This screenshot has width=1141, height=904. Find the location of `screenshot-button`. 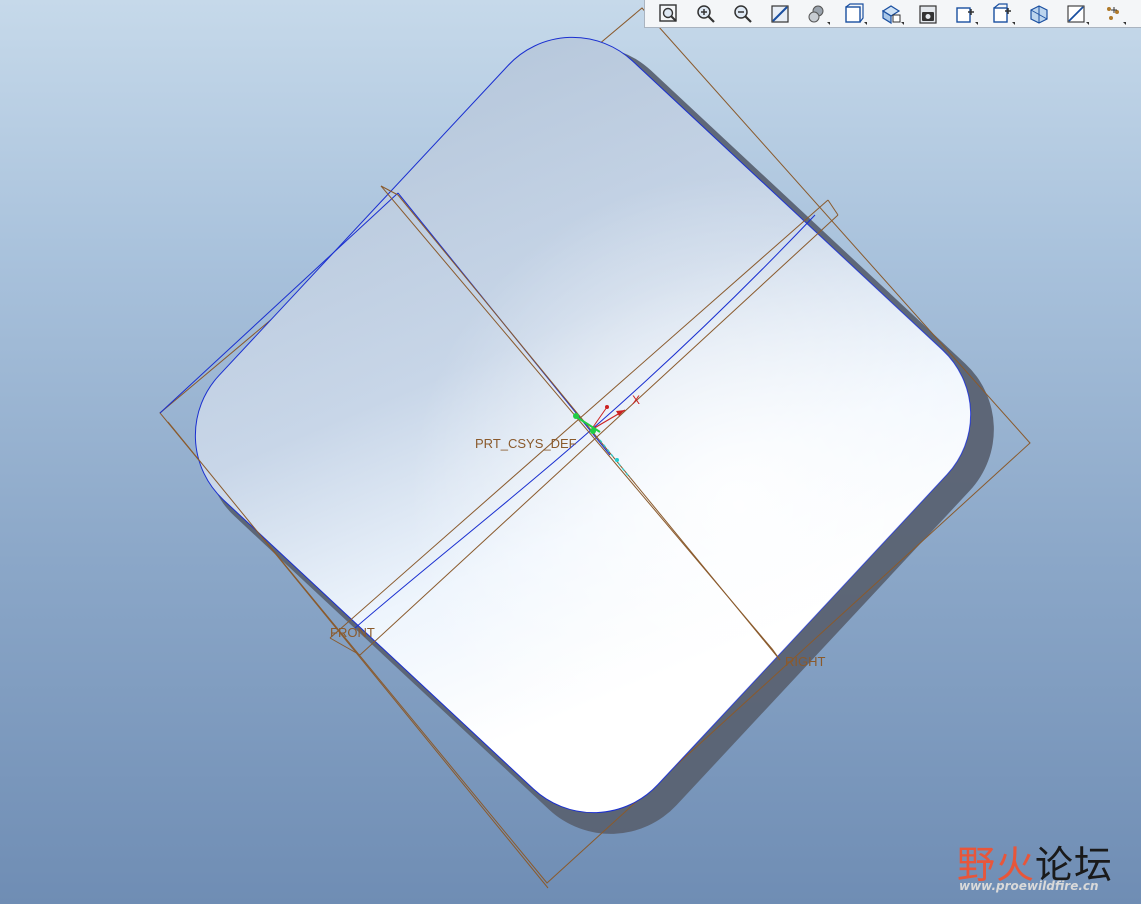

screenshot-button is located at coordinates (928, 14).